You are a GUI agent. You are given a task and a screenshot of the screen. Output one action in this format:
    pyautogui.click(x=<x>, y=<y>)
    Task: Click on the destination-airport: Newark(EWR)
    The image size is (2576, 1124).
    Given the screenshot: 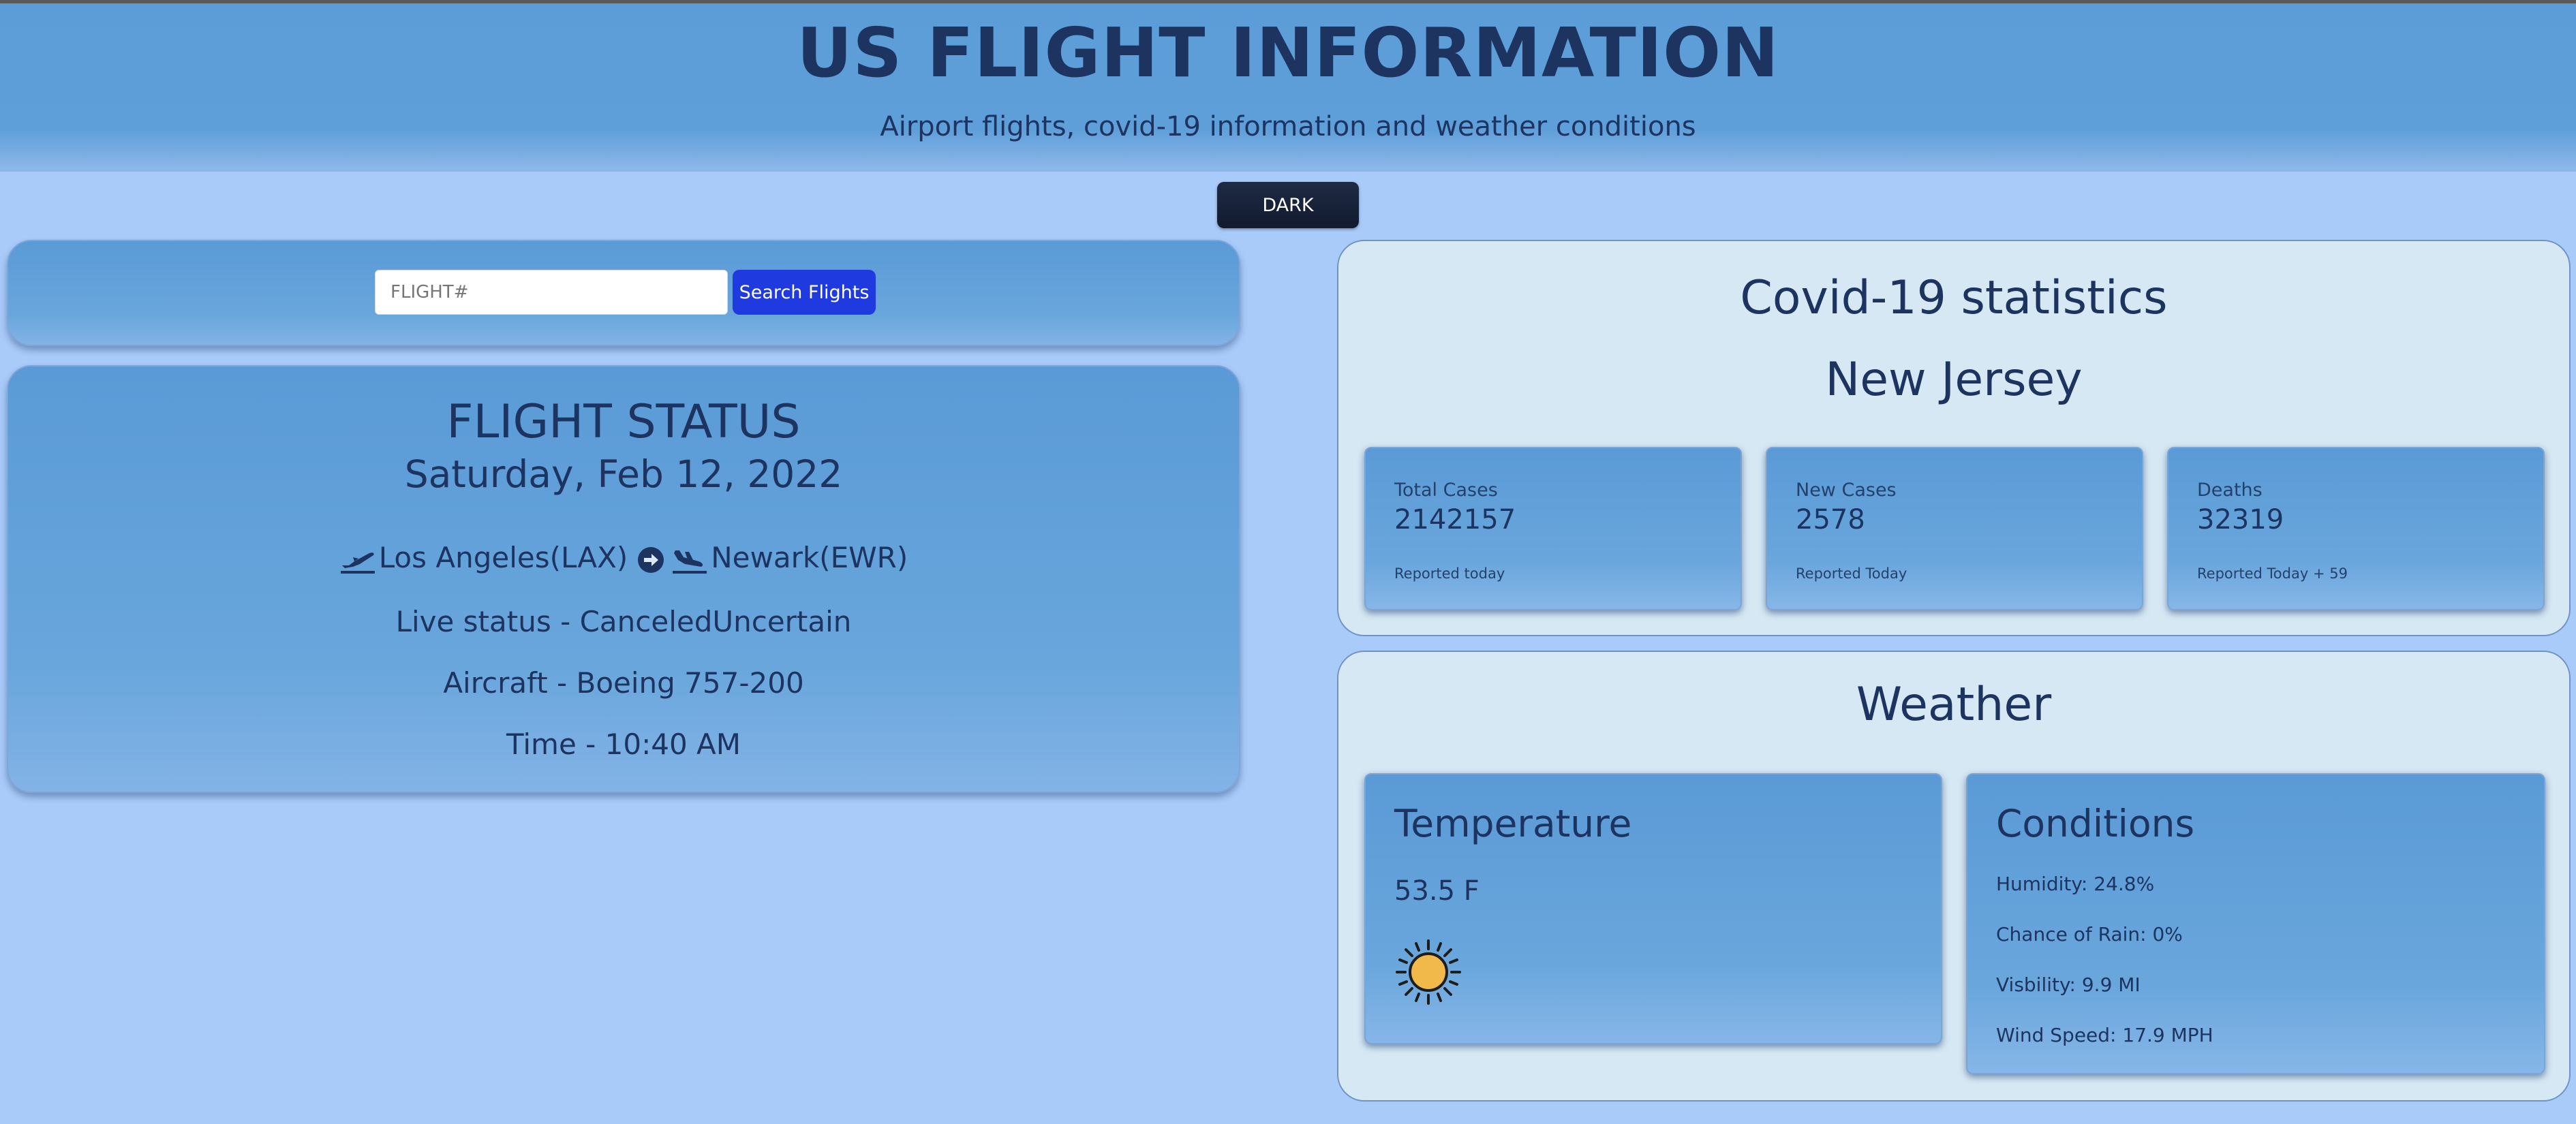 What is the action you would take?
    pyautogui.click(x=809, y=558)
    